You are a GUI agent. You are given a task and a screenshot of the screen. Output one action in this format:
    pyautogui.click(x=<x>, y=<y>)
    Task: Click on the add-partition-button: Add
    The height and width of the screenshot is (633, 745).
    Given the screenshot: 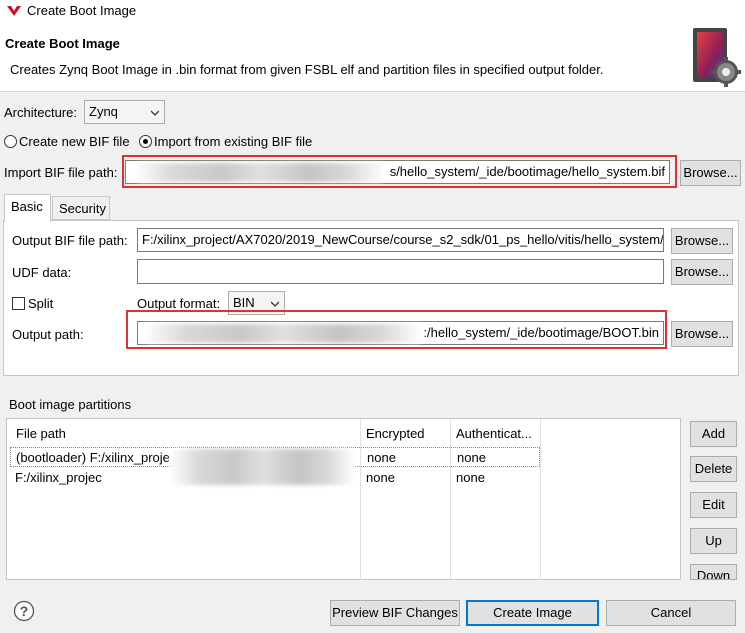 What is the action you would take?
    pyautogui.click(x=713, y=434)
    